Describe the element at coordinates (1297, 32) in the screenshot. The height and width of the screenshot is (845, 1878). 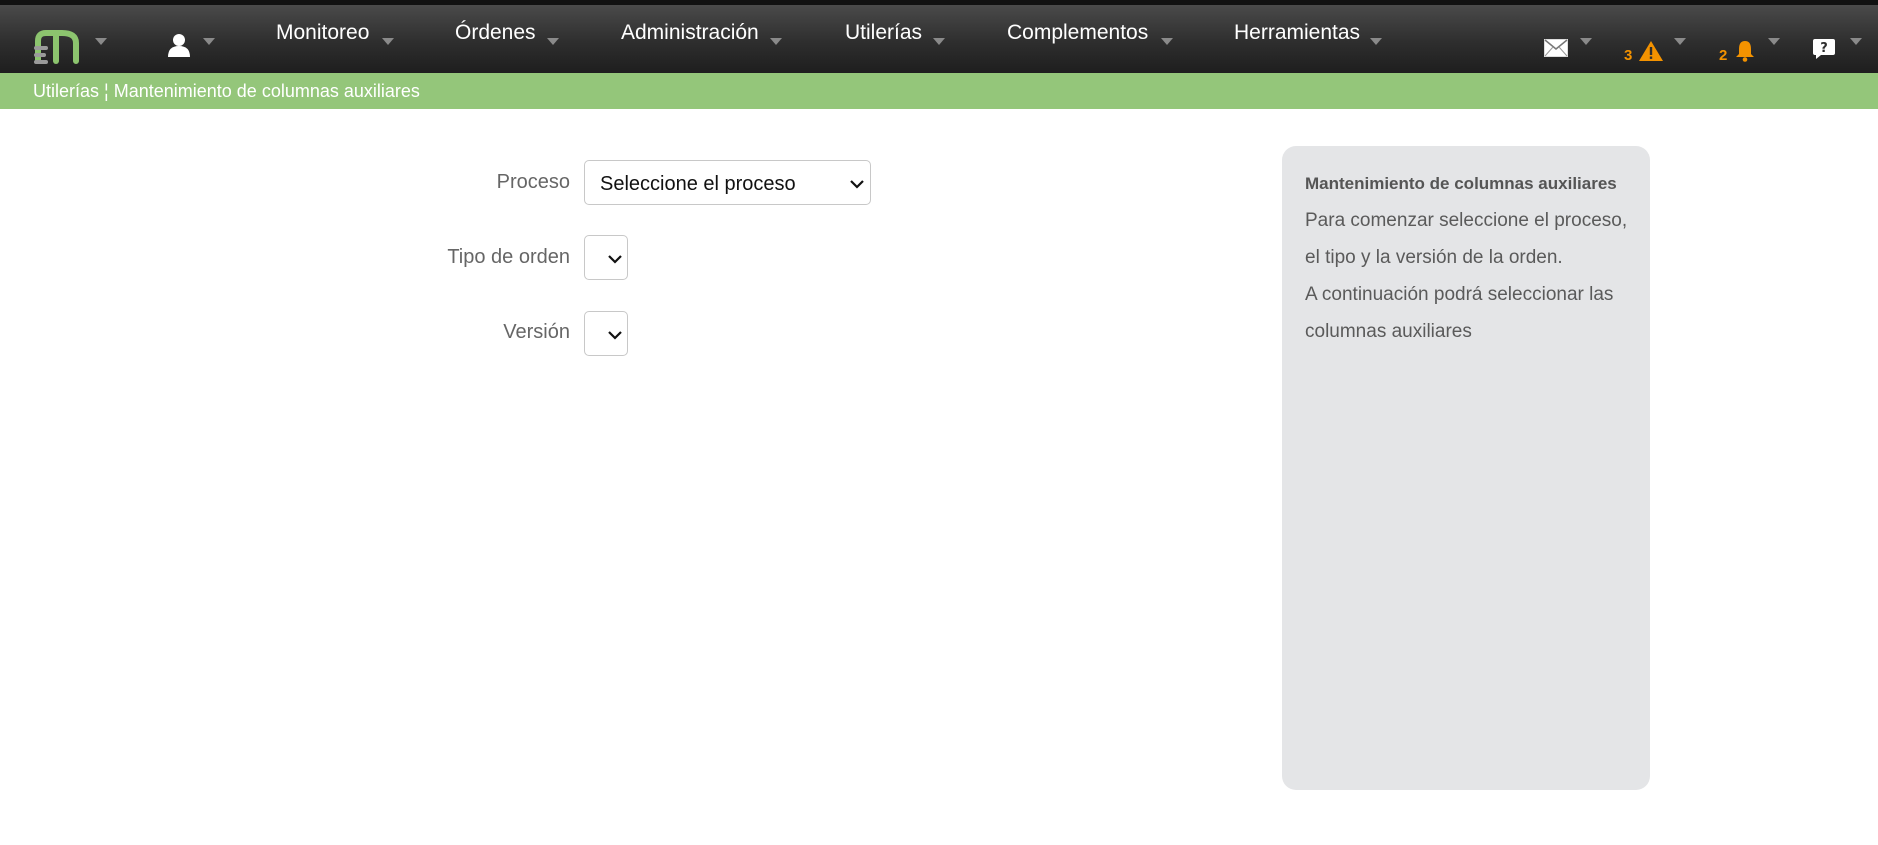
I see `nav-herramientas-label: Herramientas` at that location.